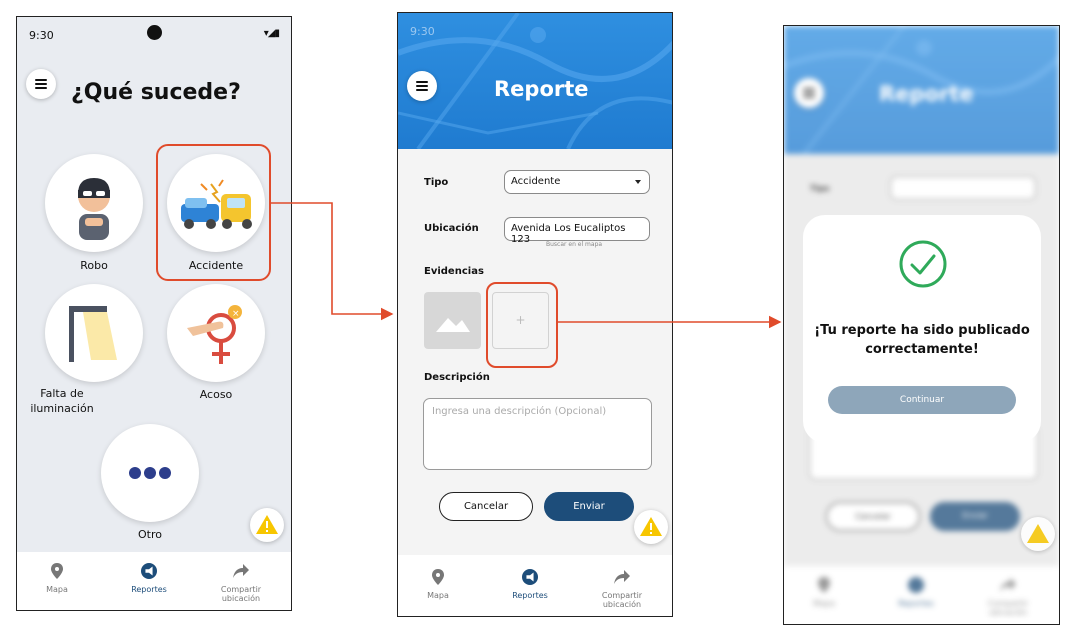 The width and height of the screenshot is (1067, 634). I want to click on status-bar: 9:30, so click(535, 31).